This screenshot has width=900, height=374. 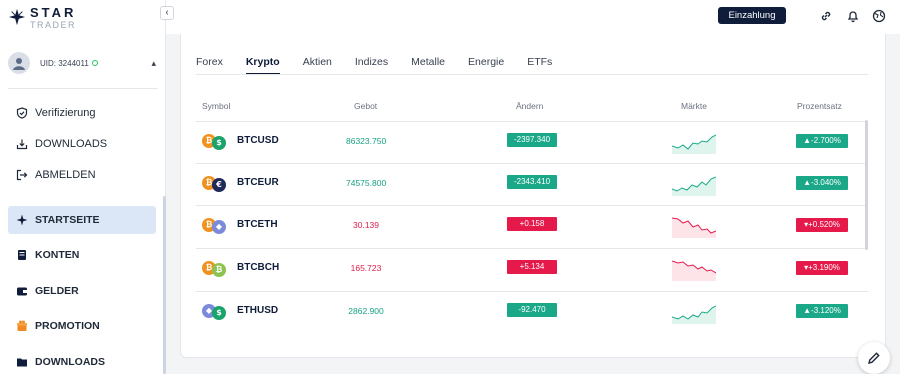 What do you see at coordinates (258, 267) in the screenshot?
I see `symbol: BTCBCH` at bounding box center [258, 267].